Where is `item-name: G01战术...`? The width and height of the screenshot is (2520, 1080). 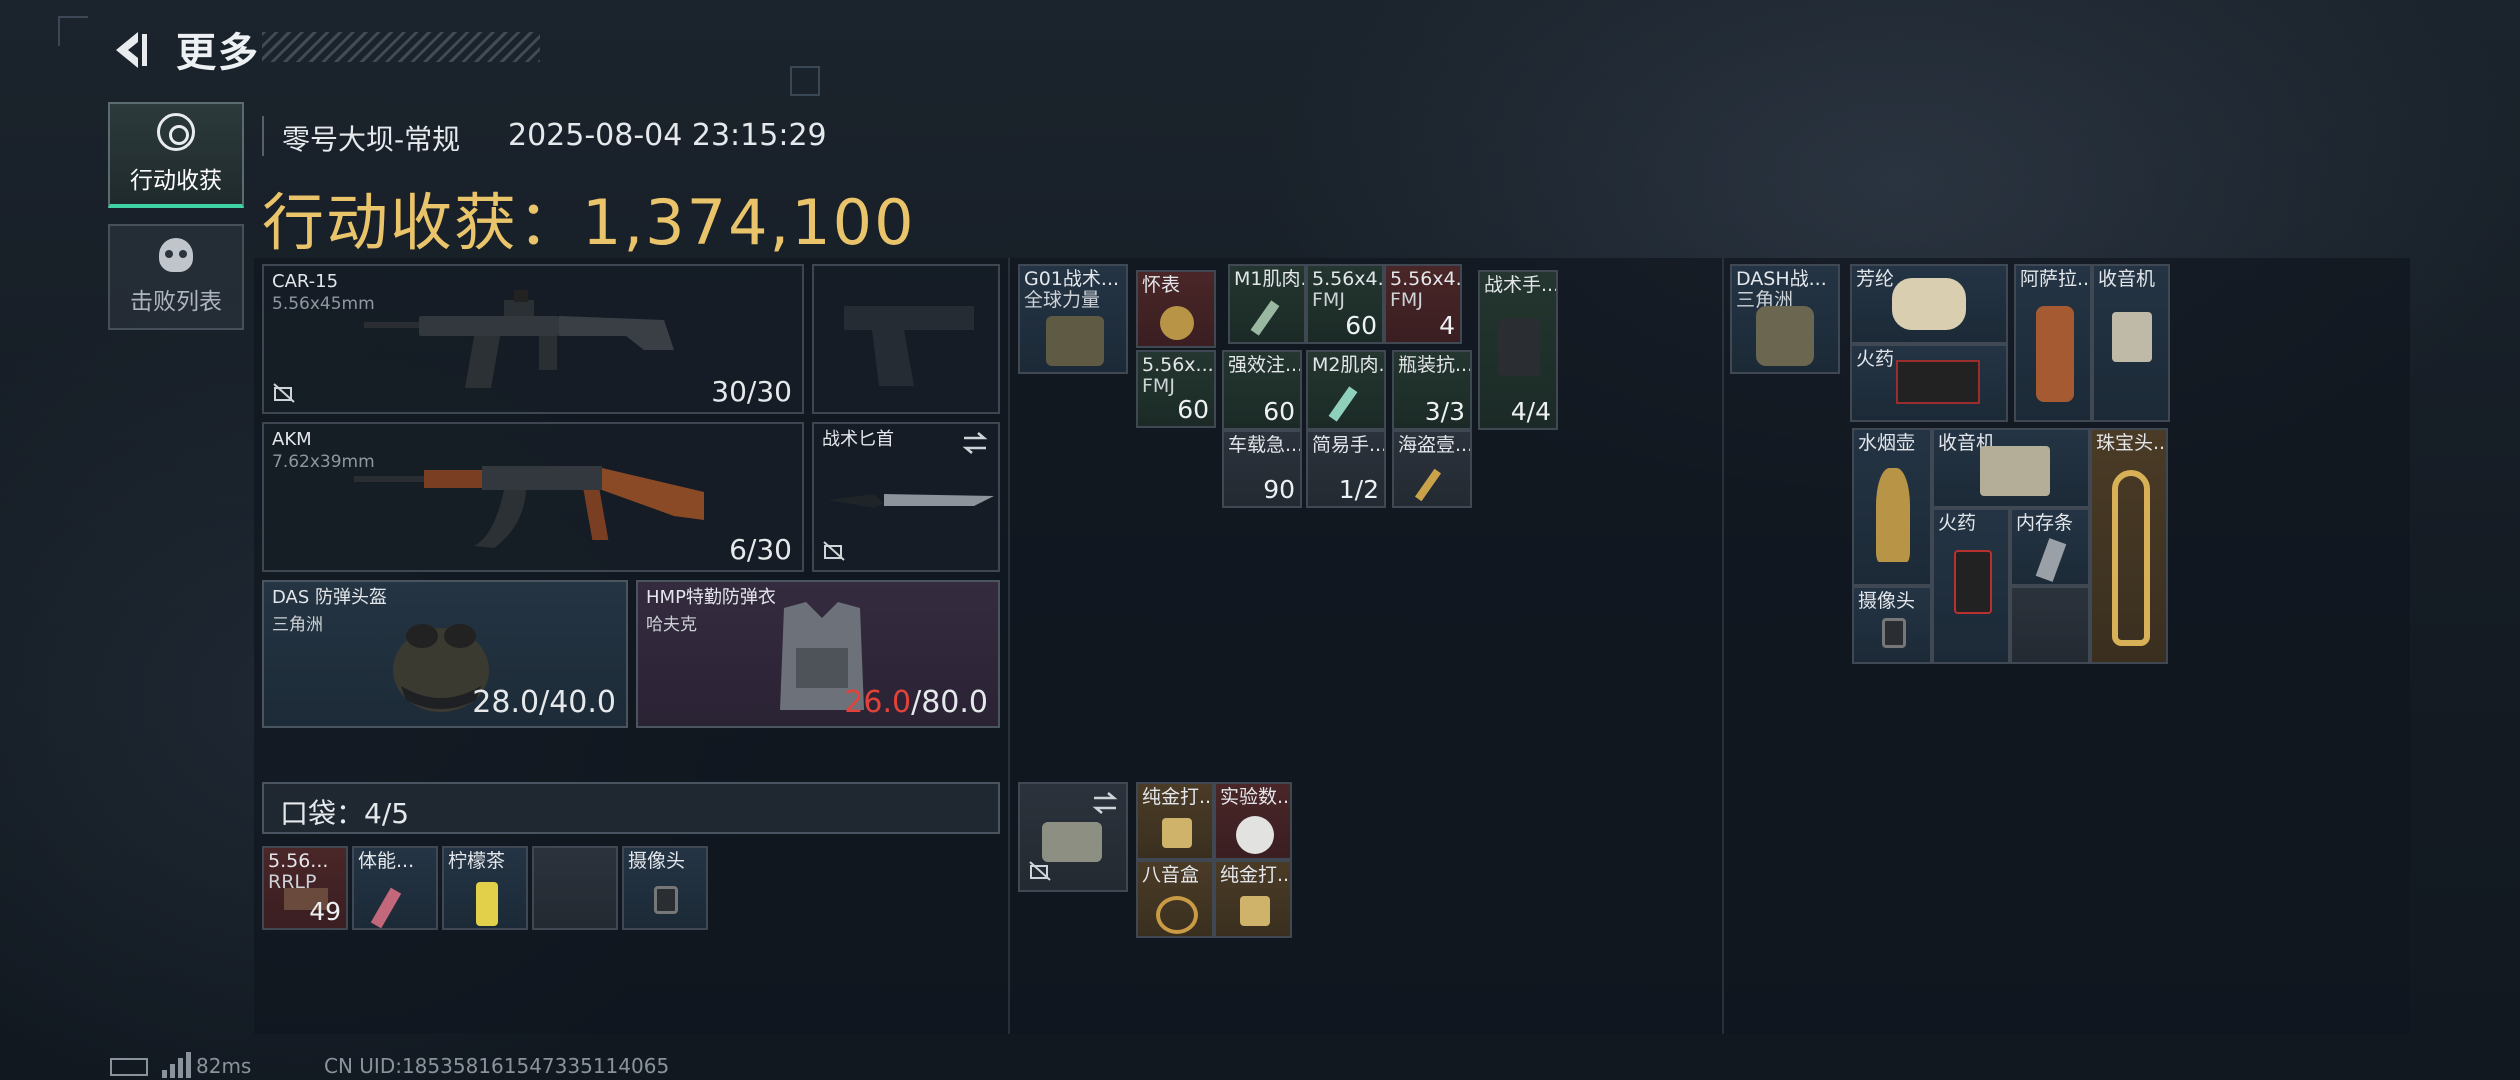
item-name: G01战术... is located at coordinates (1072, 279).